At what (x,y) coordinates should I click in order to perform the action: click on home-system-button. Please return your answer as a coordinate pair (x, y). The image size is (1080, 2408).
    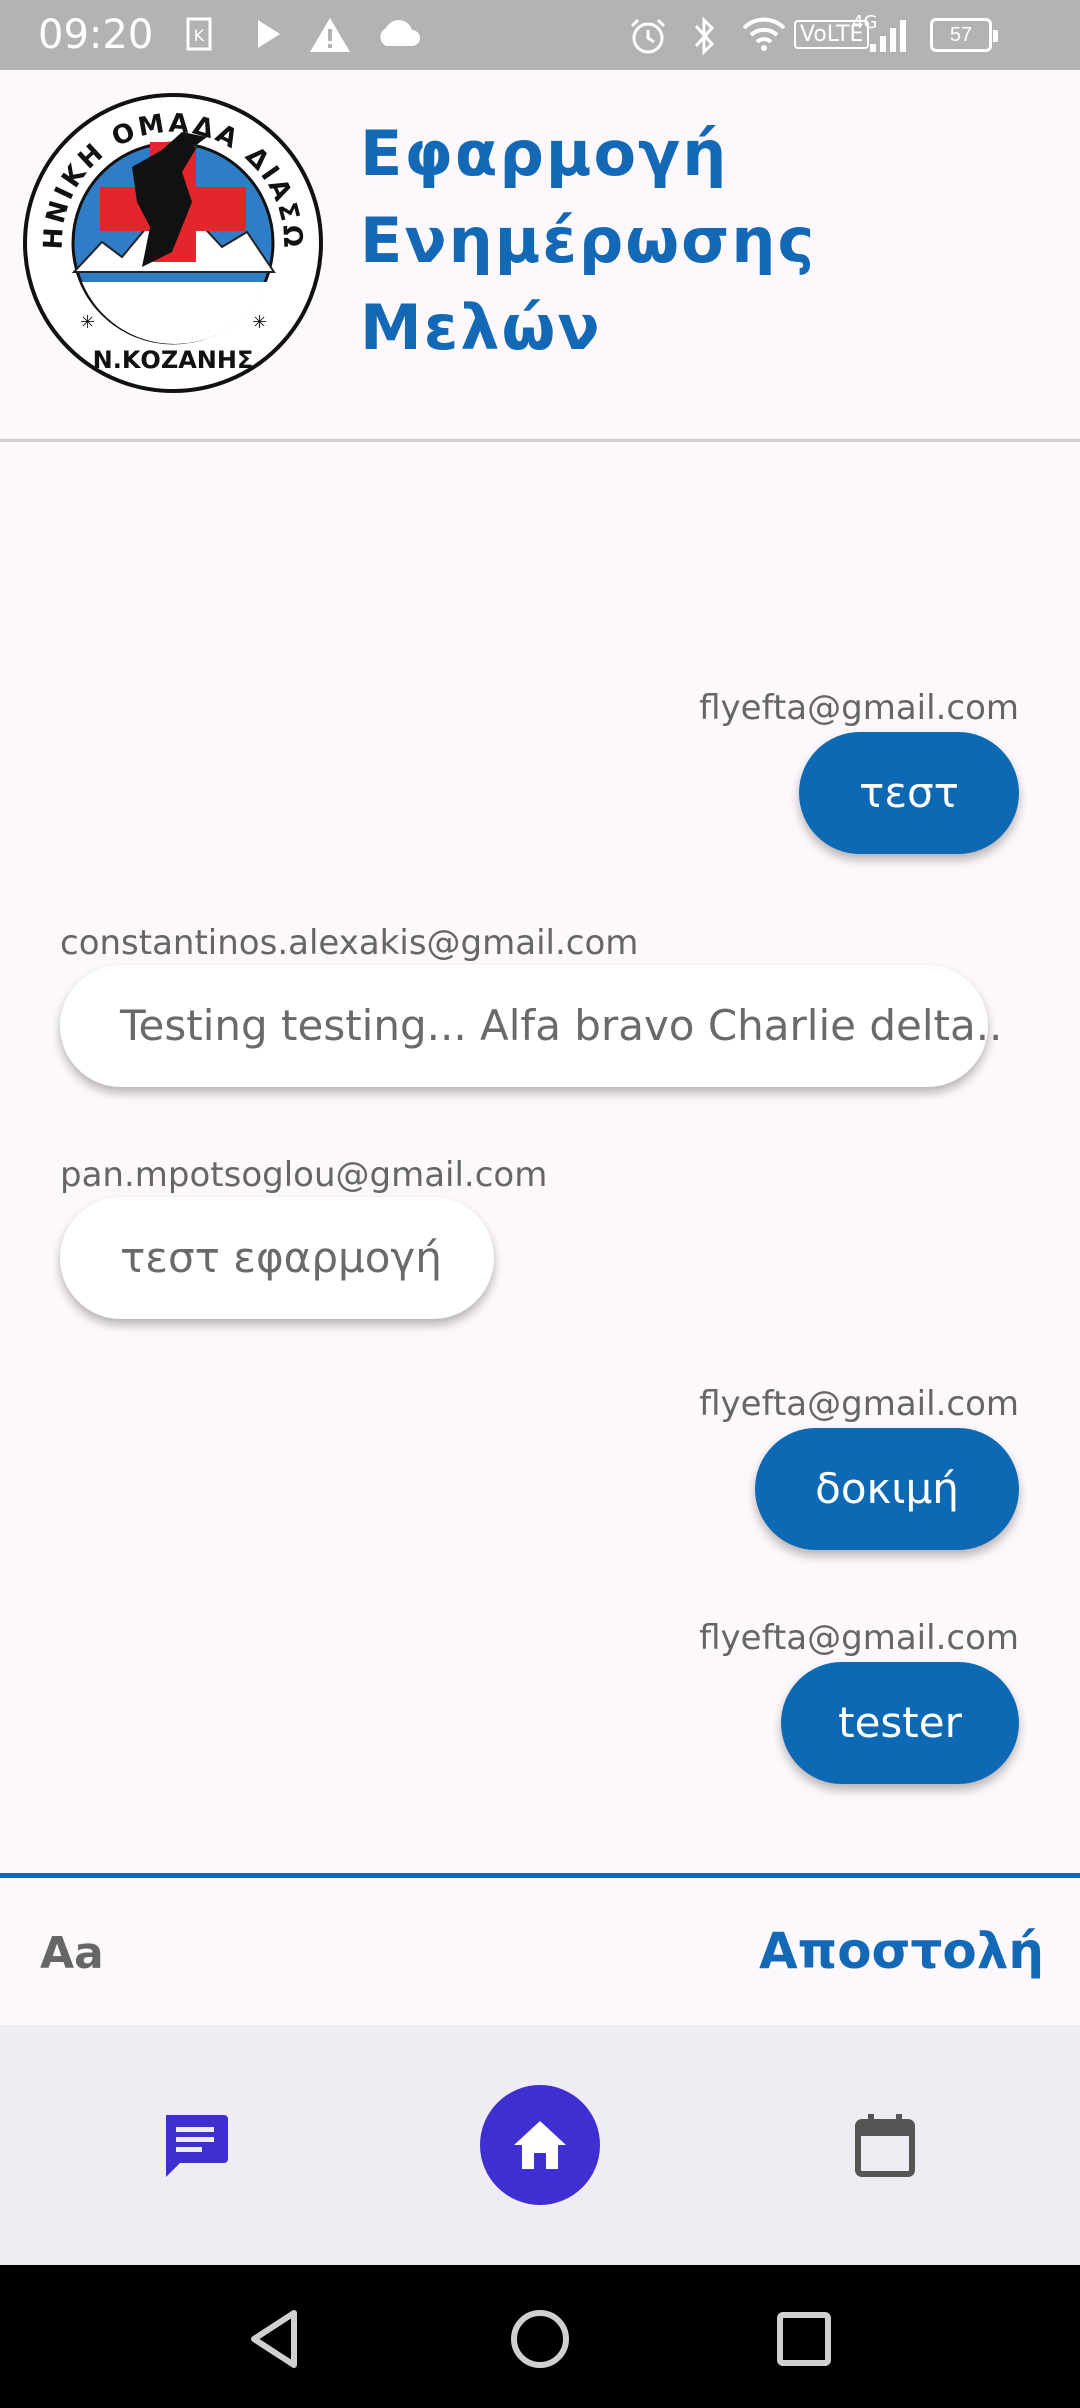
    Looking at the image, I should click on (540, 2339).